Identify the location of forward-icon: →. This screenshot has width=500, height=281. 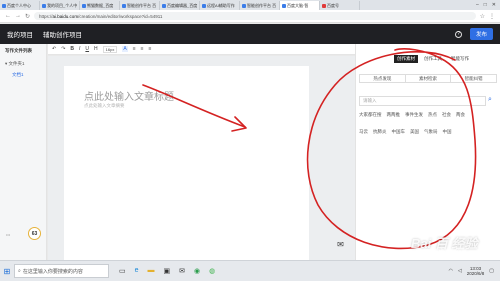
(18, 16).